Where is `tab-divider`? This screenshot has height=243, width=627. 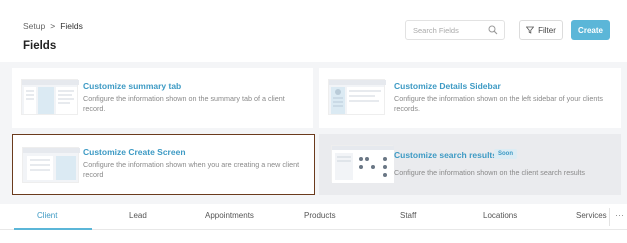 tab-divider is located at coordinates (609, 217).